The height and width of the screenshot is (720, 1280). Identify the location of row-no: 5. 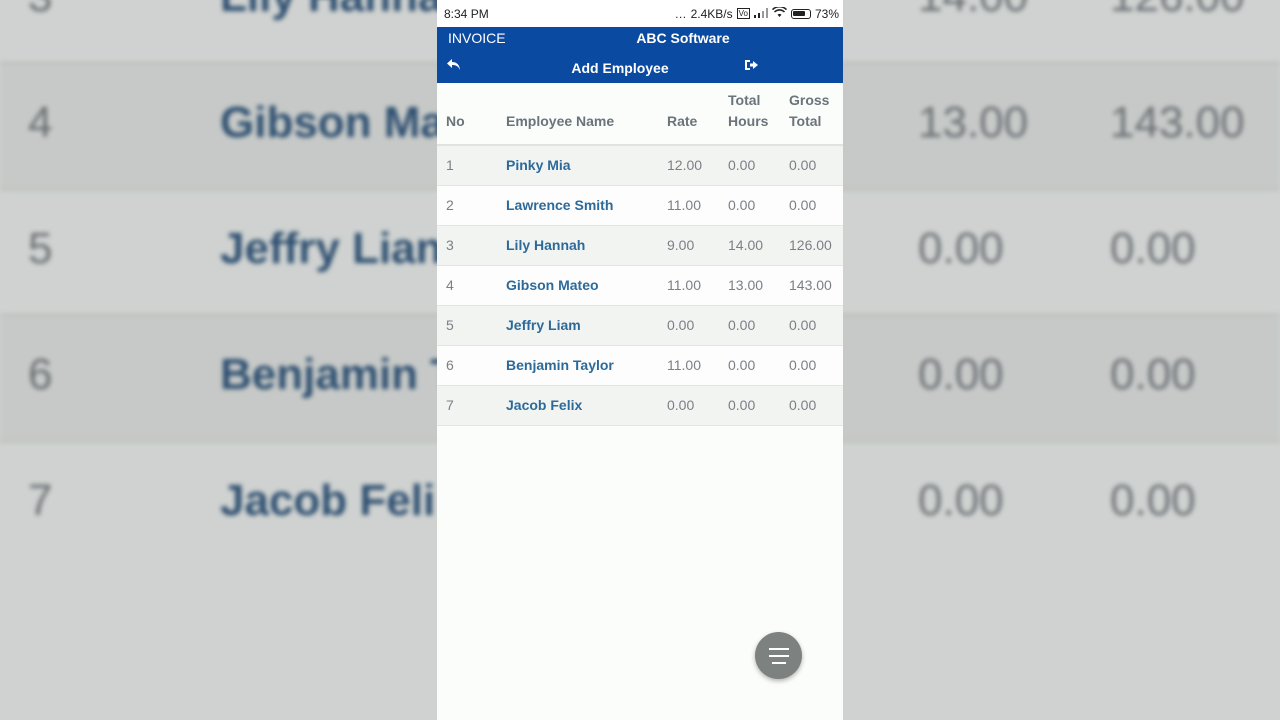
(471, 325).